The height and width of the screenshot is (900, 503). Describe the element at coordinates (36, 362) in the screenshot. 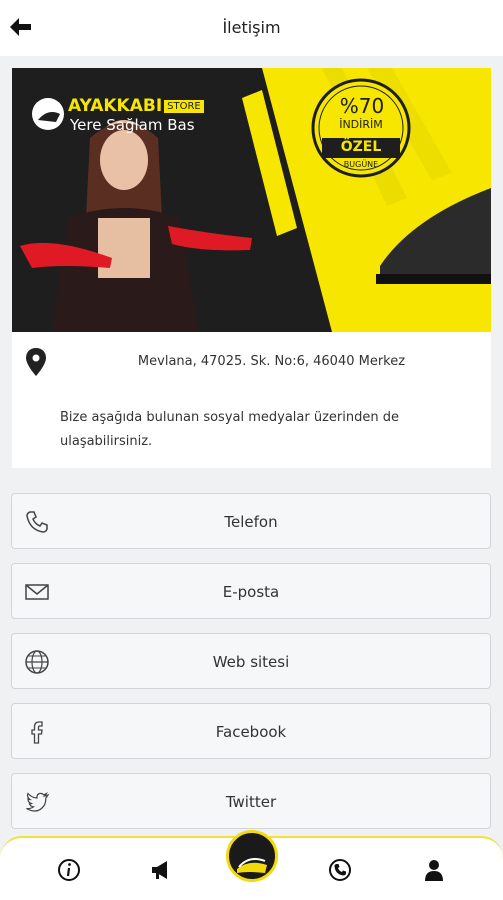

I see `location-pin-icon` at that location.